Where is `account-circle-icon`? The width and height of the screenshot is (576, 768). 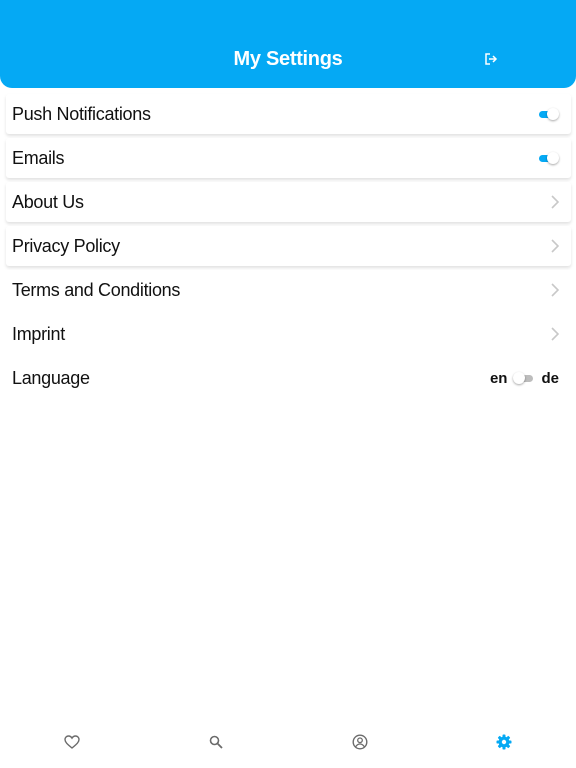 account-circle-icon is located at coordinates (360, 742).